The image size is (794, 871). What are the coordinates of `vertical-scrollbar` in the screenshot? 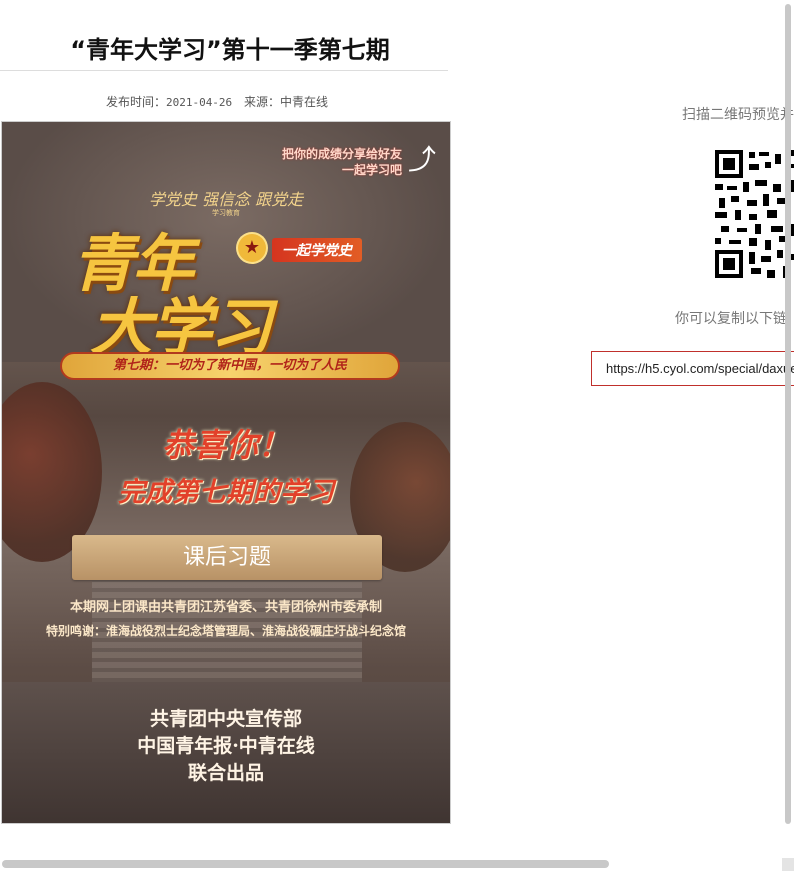 It's located at (788, 414).